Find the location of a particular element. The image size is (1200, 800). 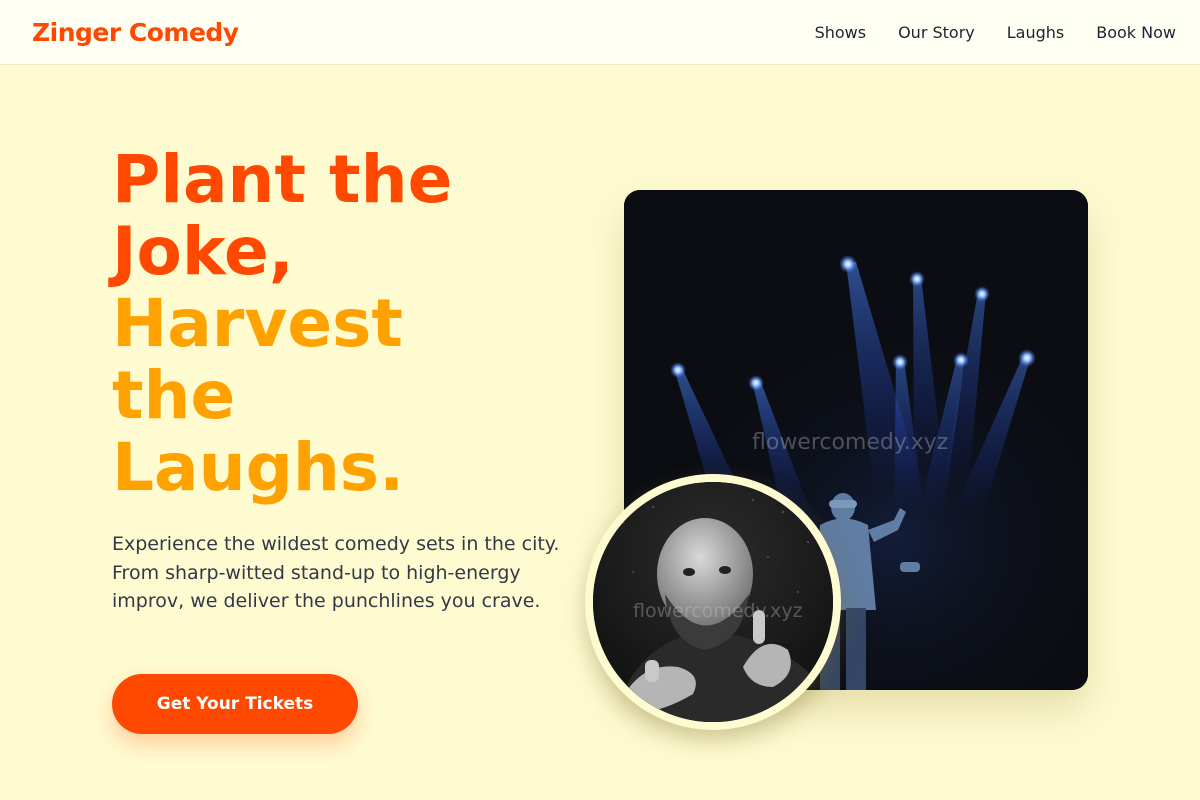

comedian-portrait: flowercomedy.xyz is located at coordinates (713, 602).